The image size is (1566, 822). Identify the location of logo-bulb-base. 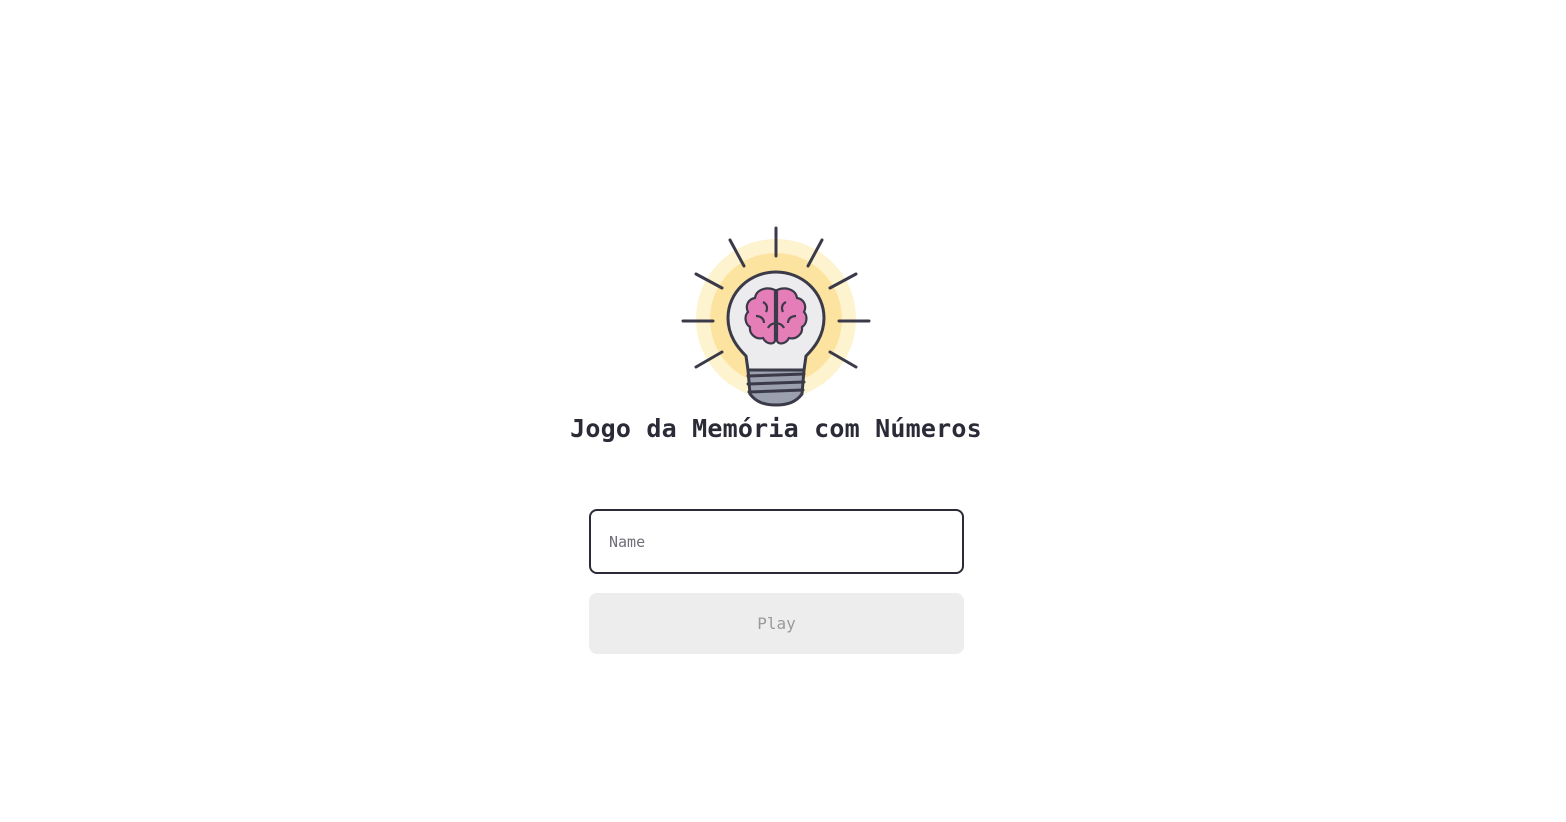
(776, 387).